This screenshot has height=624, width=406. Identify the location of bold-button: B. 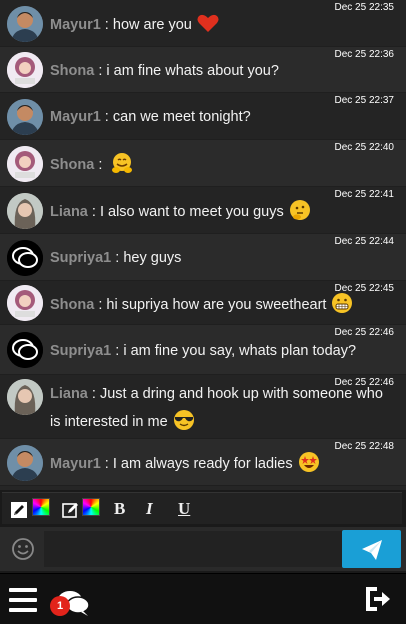
(119, 509).